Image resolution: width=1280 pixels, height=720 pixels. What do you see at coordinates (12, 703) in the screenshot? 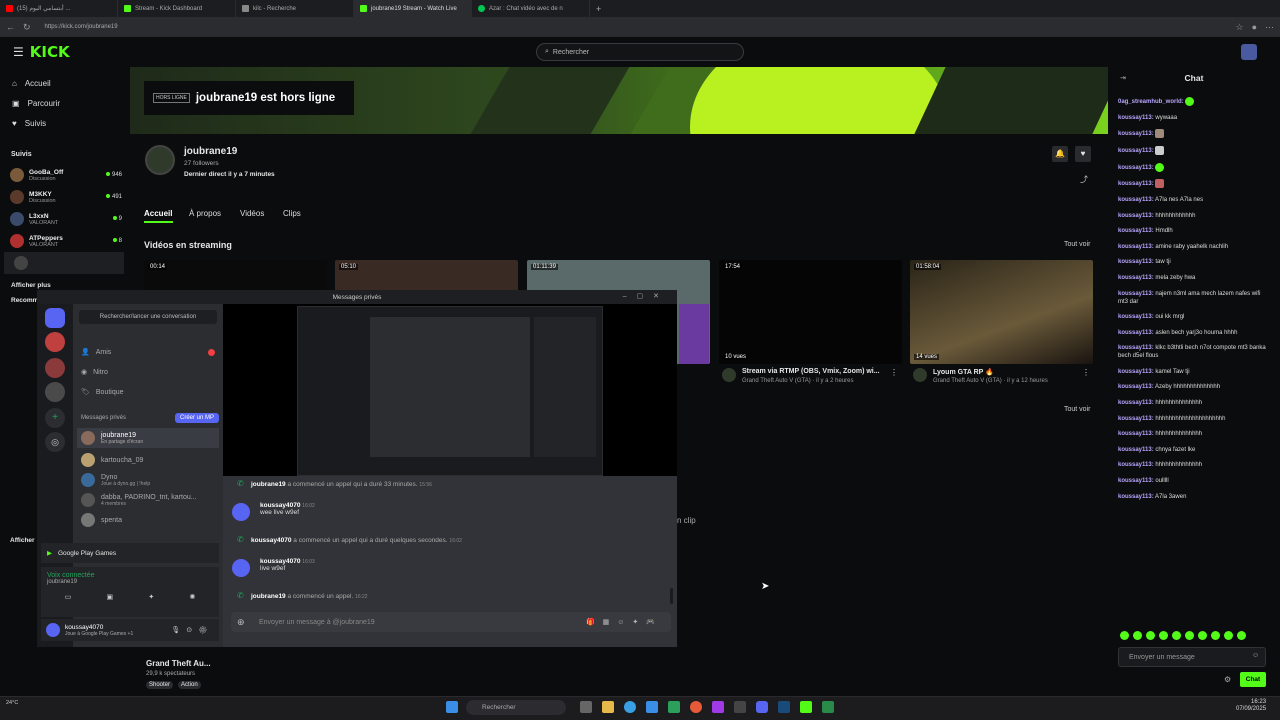
I see `weather-widget: 24°C` at bounding box center [12, 703].